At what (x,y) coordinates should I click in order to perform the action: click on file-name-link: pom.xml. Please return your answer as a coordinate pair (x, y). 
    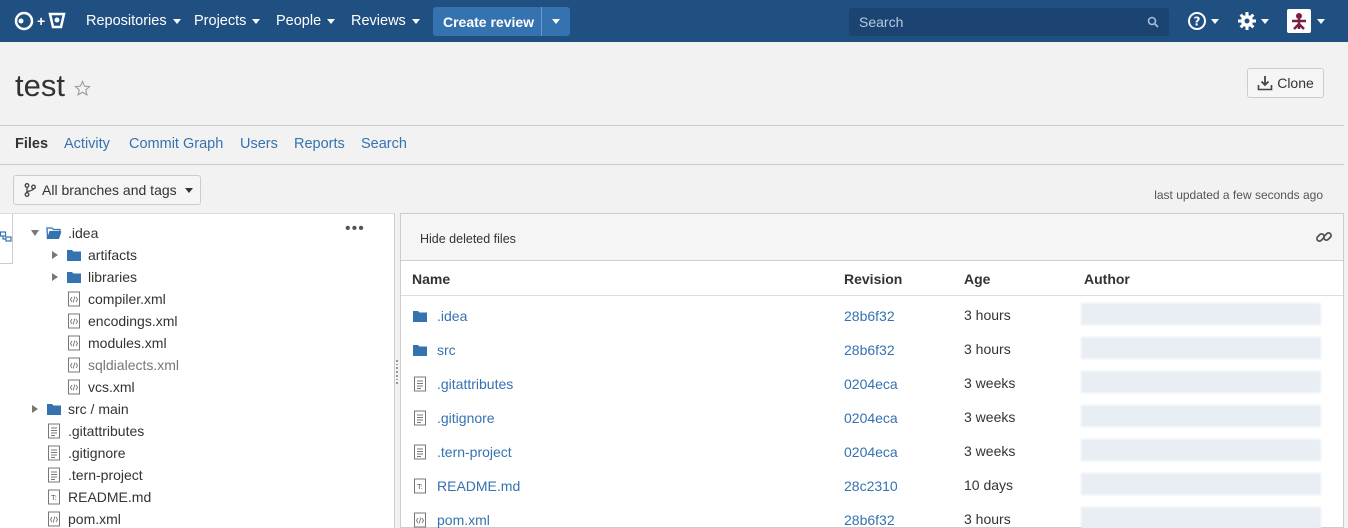
    Looking at the image, I should click on (463, 520).